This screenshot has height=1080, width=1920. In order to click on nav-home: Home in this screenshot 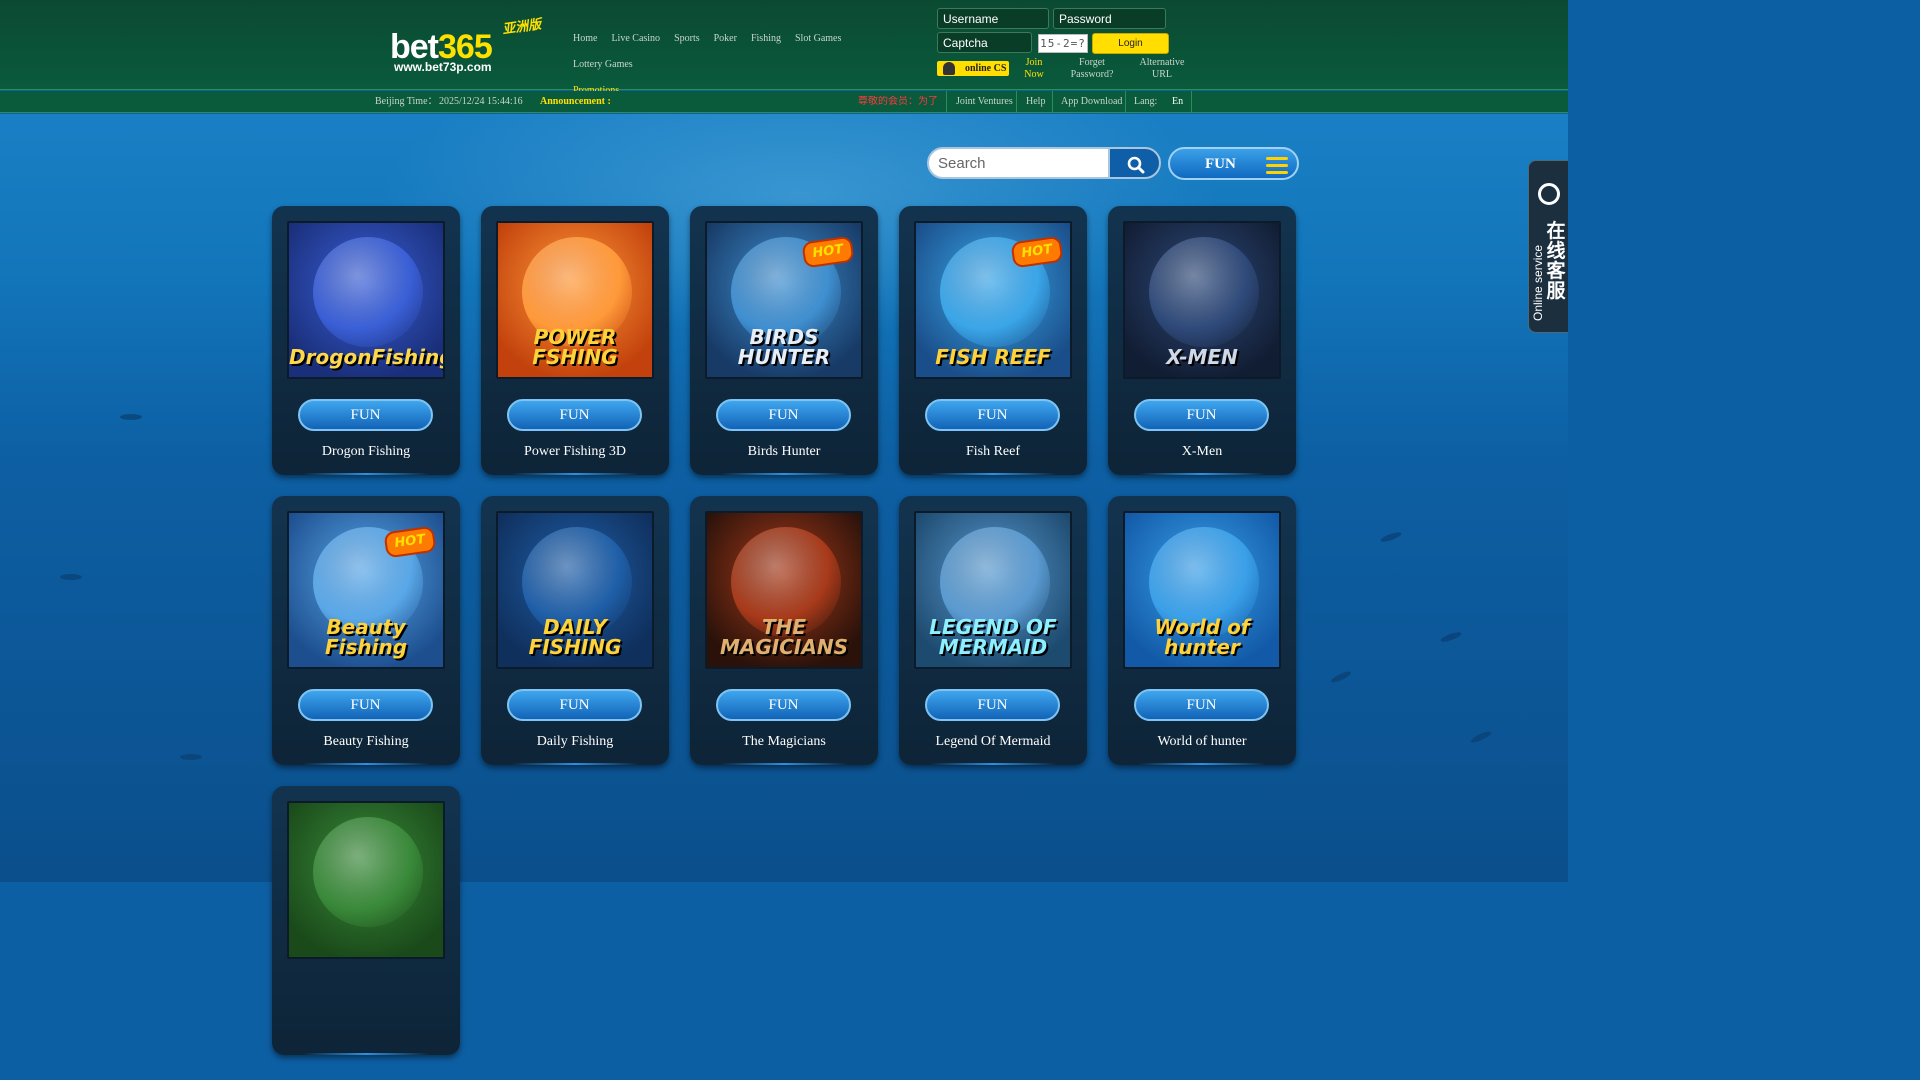, I will do `click(585, 38)`.